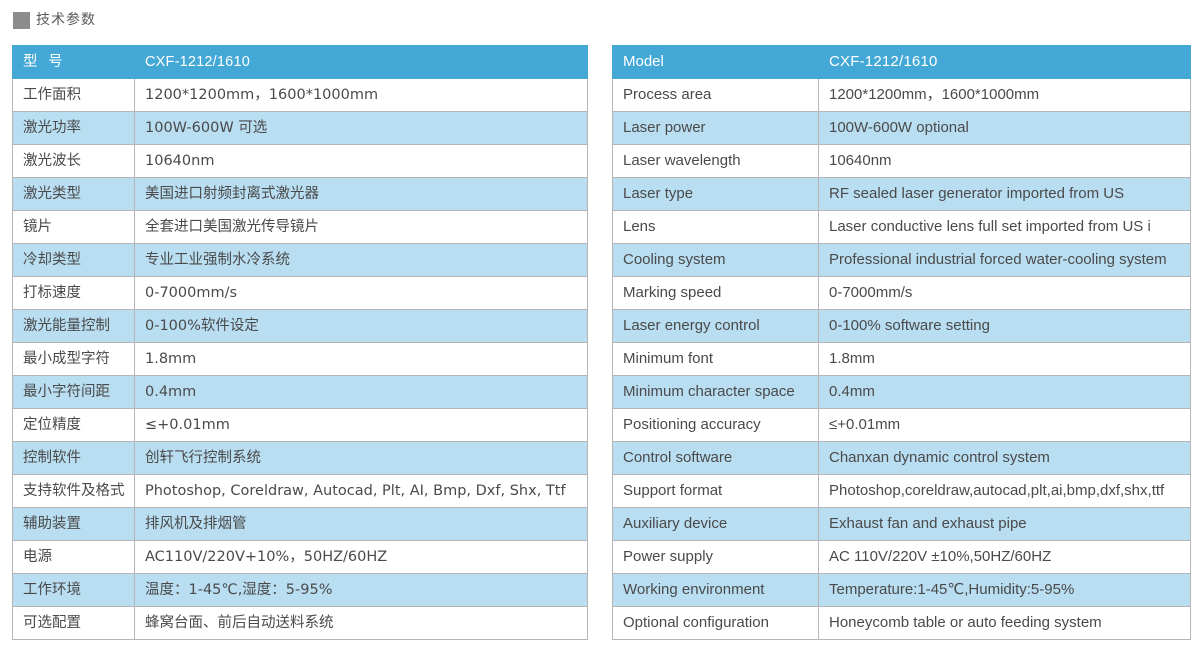 This screenshot has height=651, width=1200. Describe the element at coordinates (715, 557) in the screenshot. I see `row-label-cell: Power supply` at that location.